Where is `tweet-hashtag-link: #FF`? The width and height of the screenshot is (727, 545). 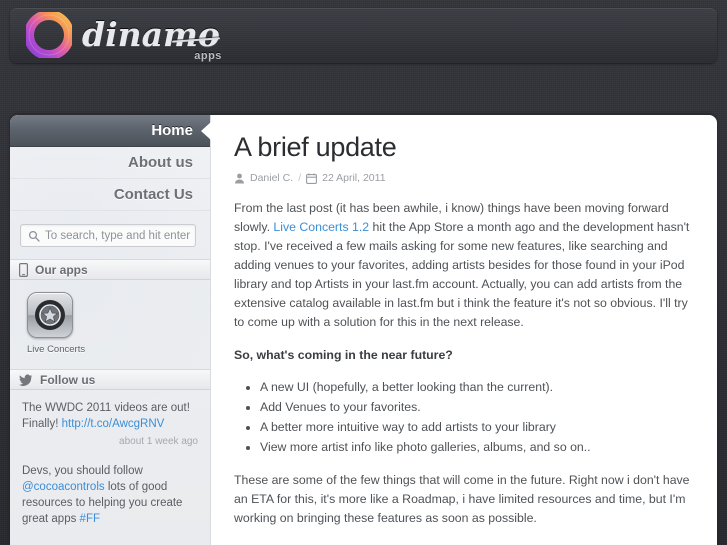
tweet-hashtag-link: #FF is located at coordinates (90, 519).